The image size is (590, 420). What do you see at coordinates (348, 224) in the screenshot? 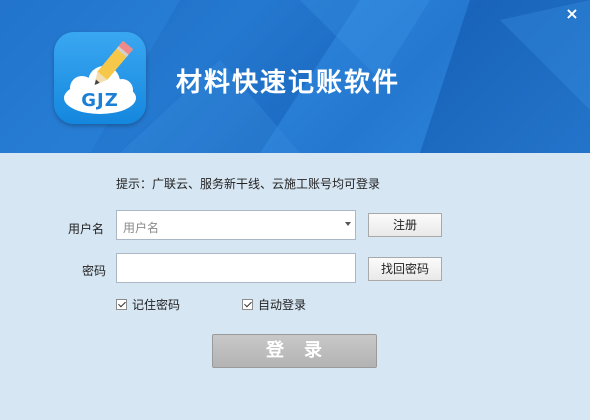
I see `dropdown-arrow-icon` at bounding box center [348, 224].